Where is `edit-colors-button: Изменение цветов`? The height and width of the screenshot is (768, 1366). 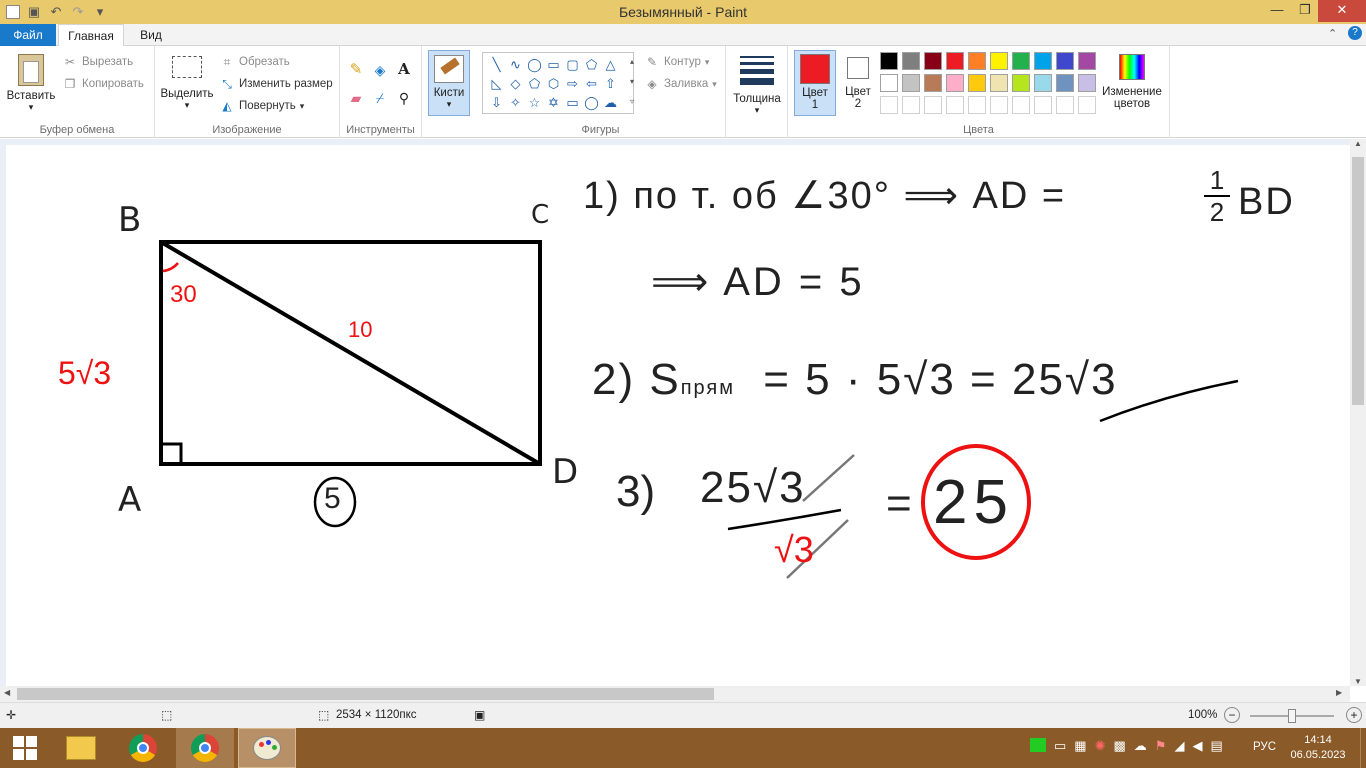 edit-colors-button: Изменение цветов is located at coordinates (1132, 84).